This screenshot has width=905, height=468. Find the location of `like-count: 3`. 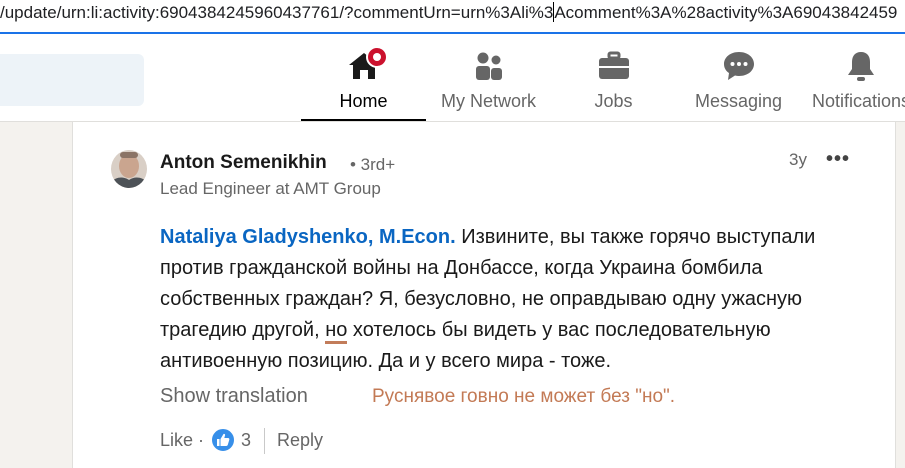

like-count: 3 is located at coordinates (246, 440).